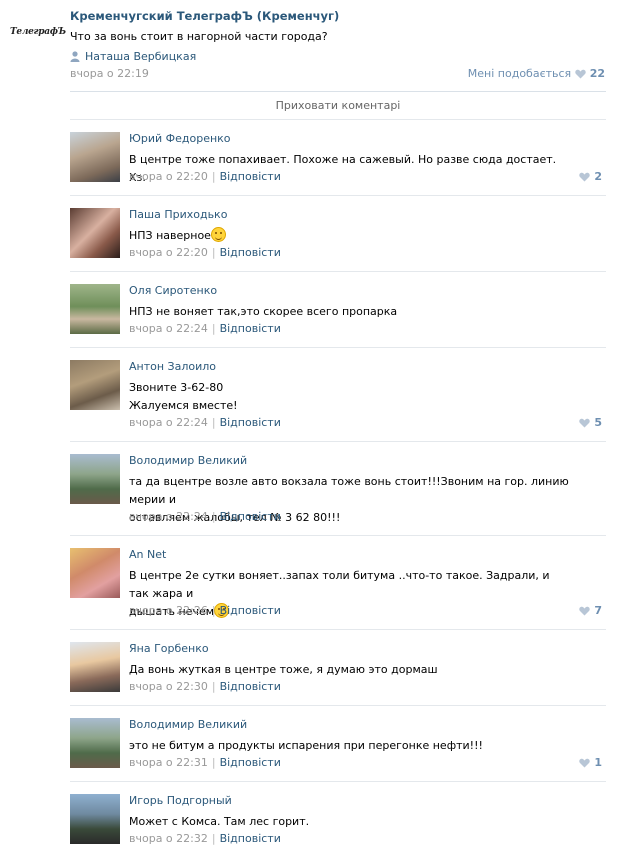 Image resolution: width=633 pixels, height=857 pixels. What do you see at coordinates (180, 138) in the screenshot?
I see `comment-author-link: Юрий Федоренко` at bounding box center [180, 138].